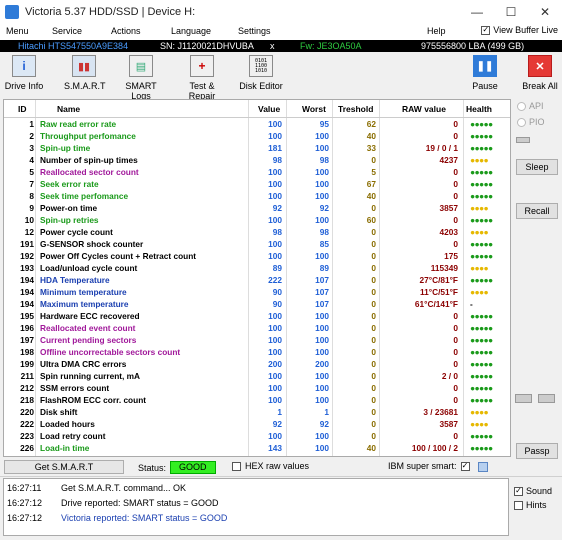 The image size is (562, 540). I want to click on table-row: 1 Raw read error rate 100 95 62 0 ●●●●●, so click(257, 124).